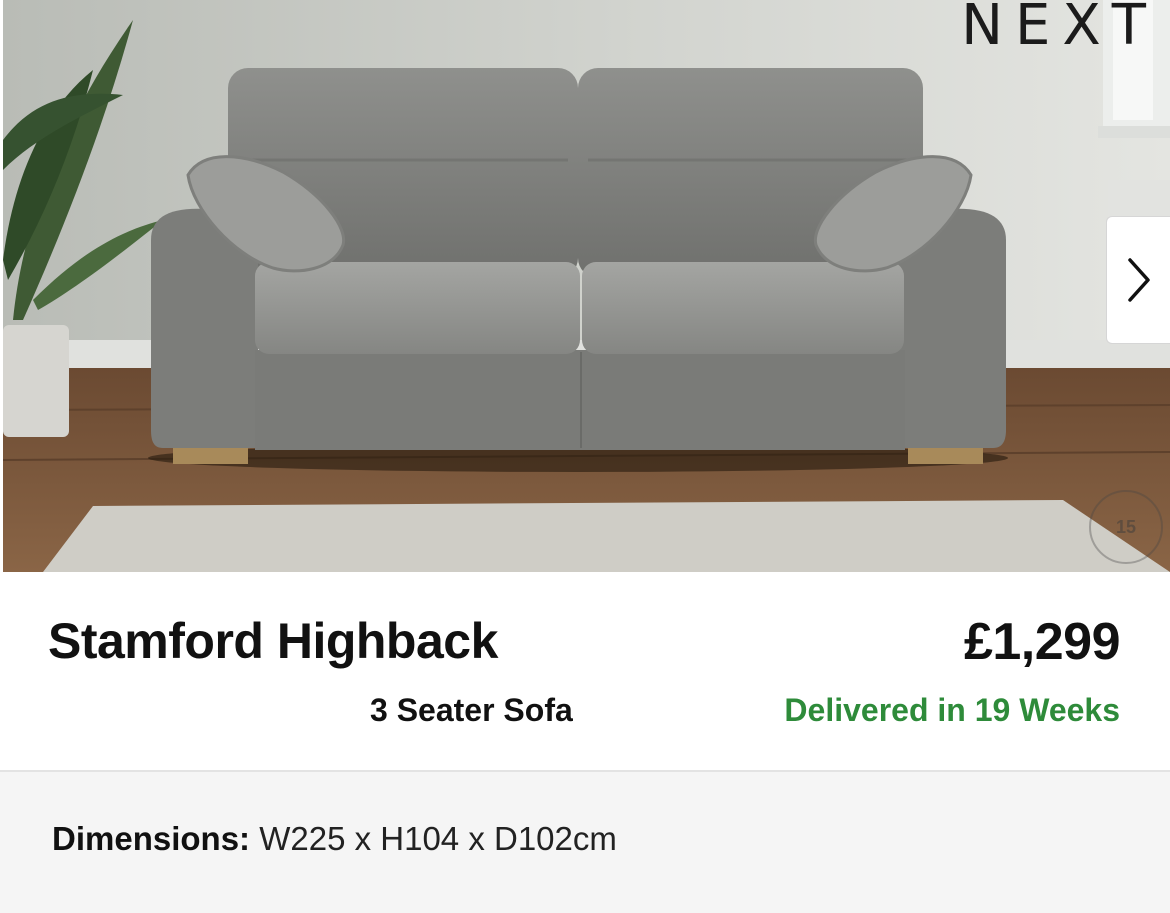  I want to click on next-image-button, so click(1138, 280).